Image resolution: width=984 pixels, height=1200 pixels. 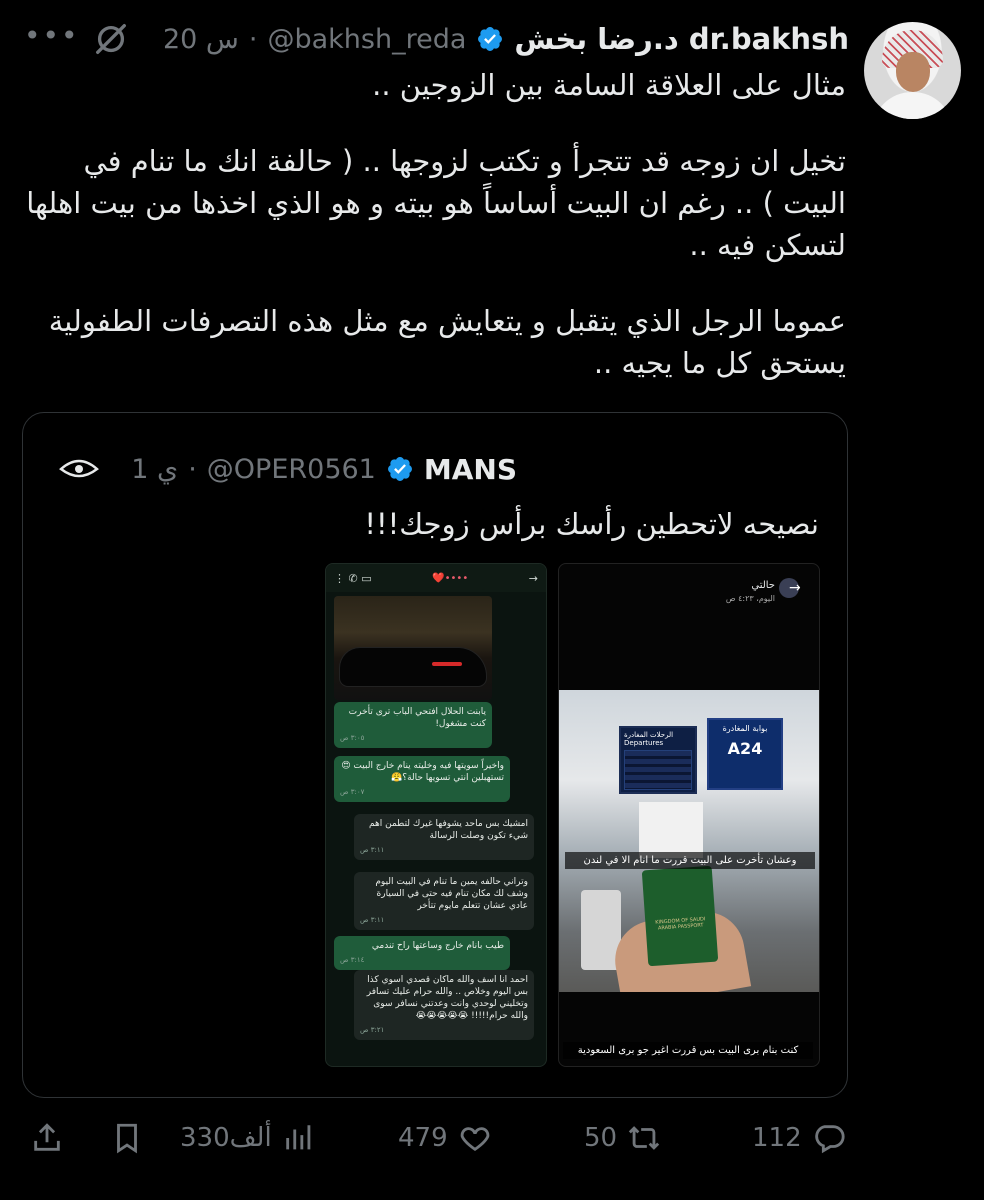 I want to click on quoted-author-name: MANS, so click(x=470, y=469).